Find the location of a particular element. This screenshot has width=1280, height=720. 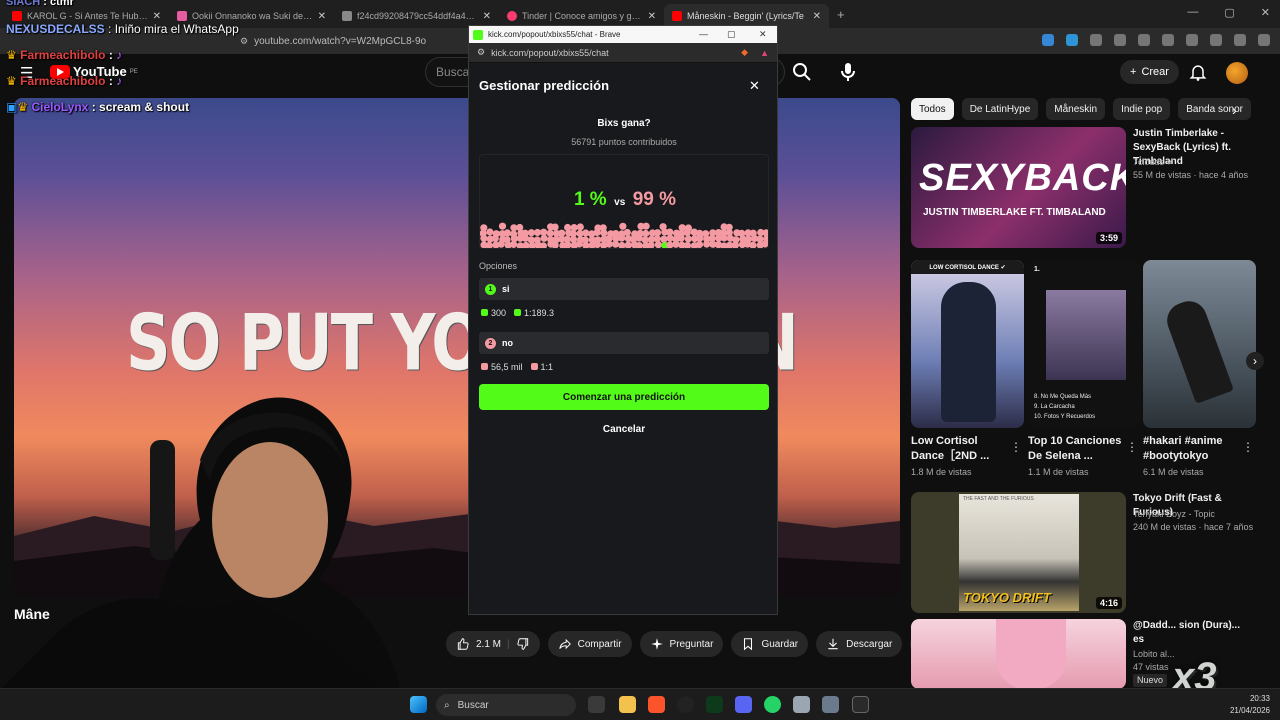

chat-text: : ctmr is located at coordinates (58, 4).